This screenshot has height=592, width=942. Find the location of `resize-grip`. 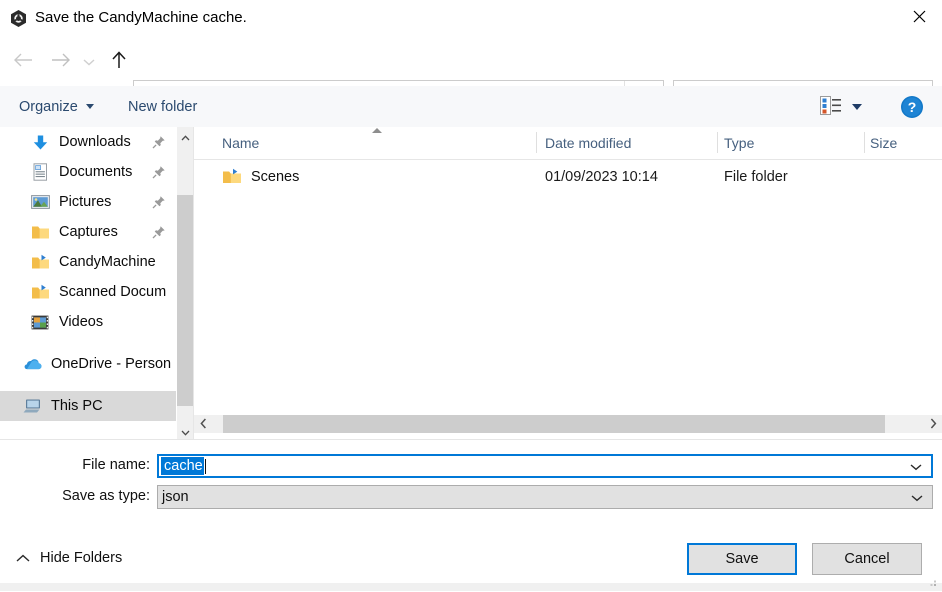

resize-grip is located at coordinates (932, 581).